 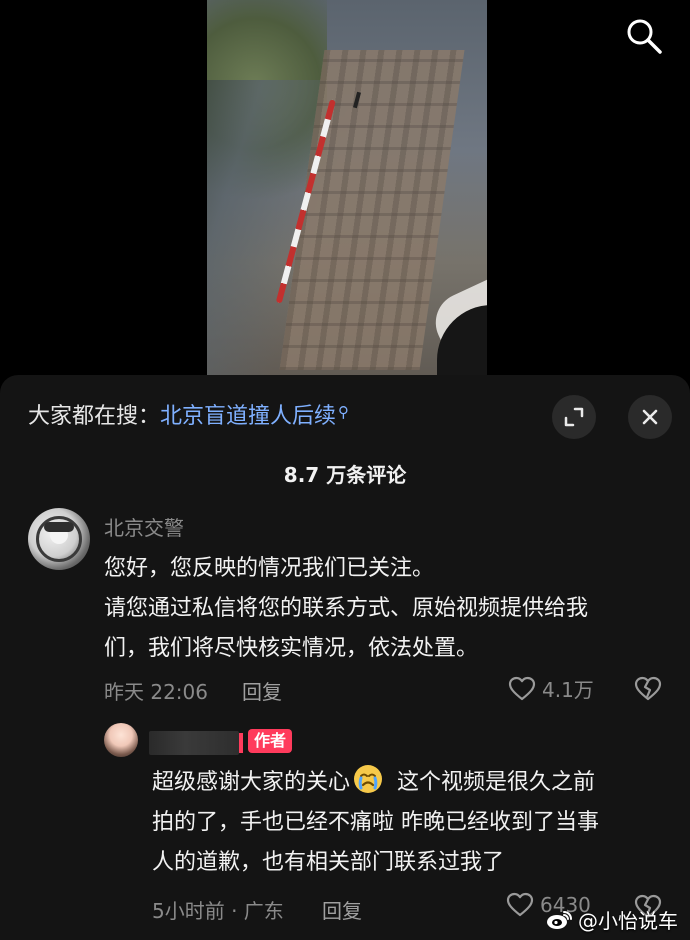 I want to click on close-button, so click(x=650, y=417).